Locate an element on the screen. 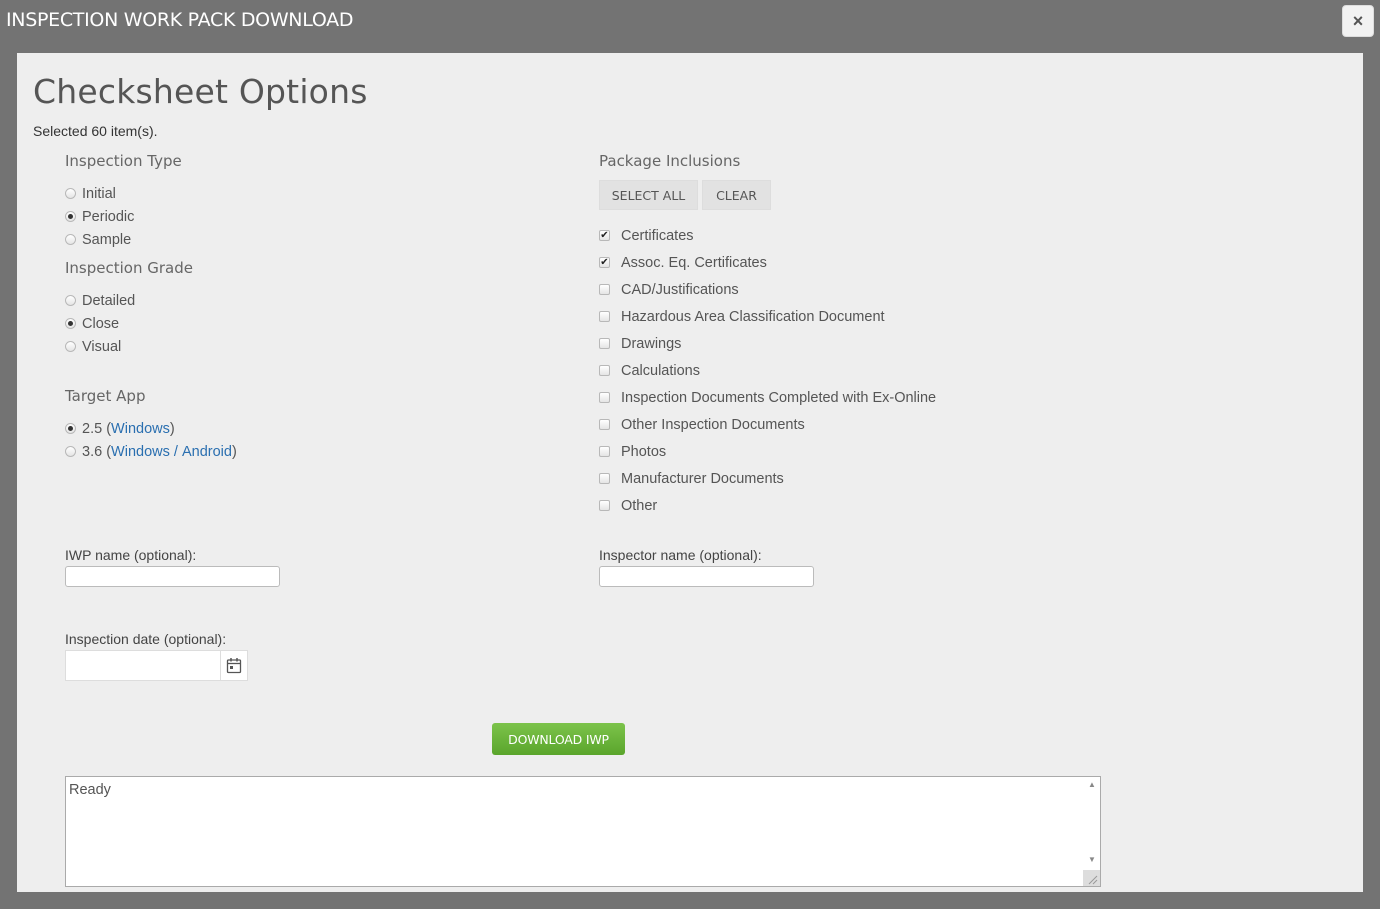 This screenshot has height=909, width=1380. checkbox-label: Assoc. Eq. Certificates is located at coordinates (694, 262).